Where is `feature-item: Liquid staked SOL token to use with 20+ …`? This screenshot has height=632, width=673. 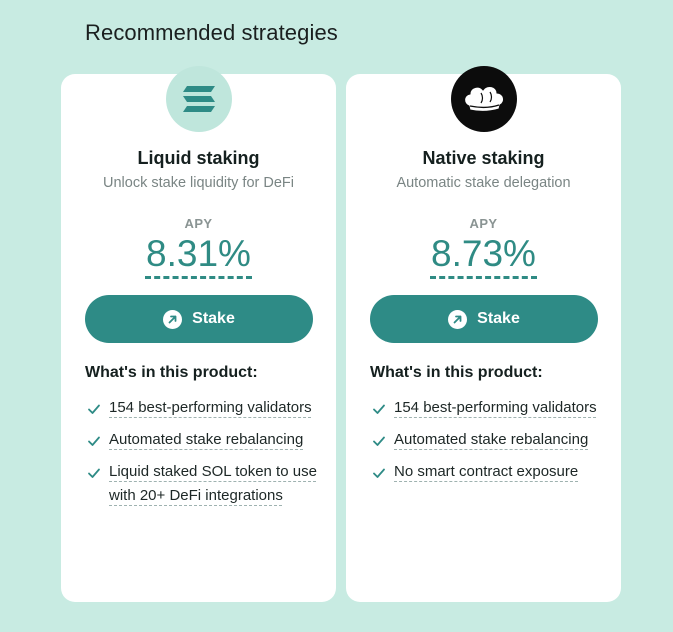 feature-item: Liquid staked SOL token to use with 20+ … is located at coordinates (202, 484).